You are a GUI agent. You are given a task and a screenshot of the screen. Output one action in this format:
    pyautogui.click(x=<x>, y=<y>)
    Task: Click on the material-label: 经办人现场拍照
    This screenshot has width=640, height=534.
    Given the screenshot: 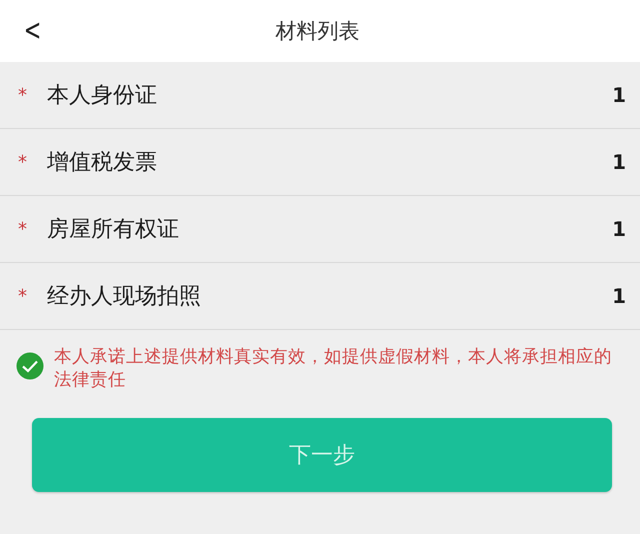 What is the action you would take?
    pyautogui.click(x=124, y=297)
    